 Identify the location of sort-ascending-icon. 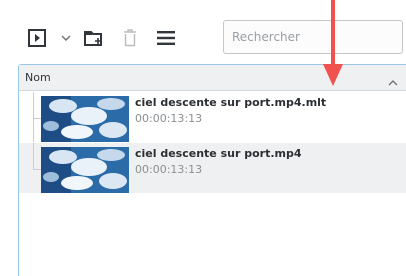
(393, 81).